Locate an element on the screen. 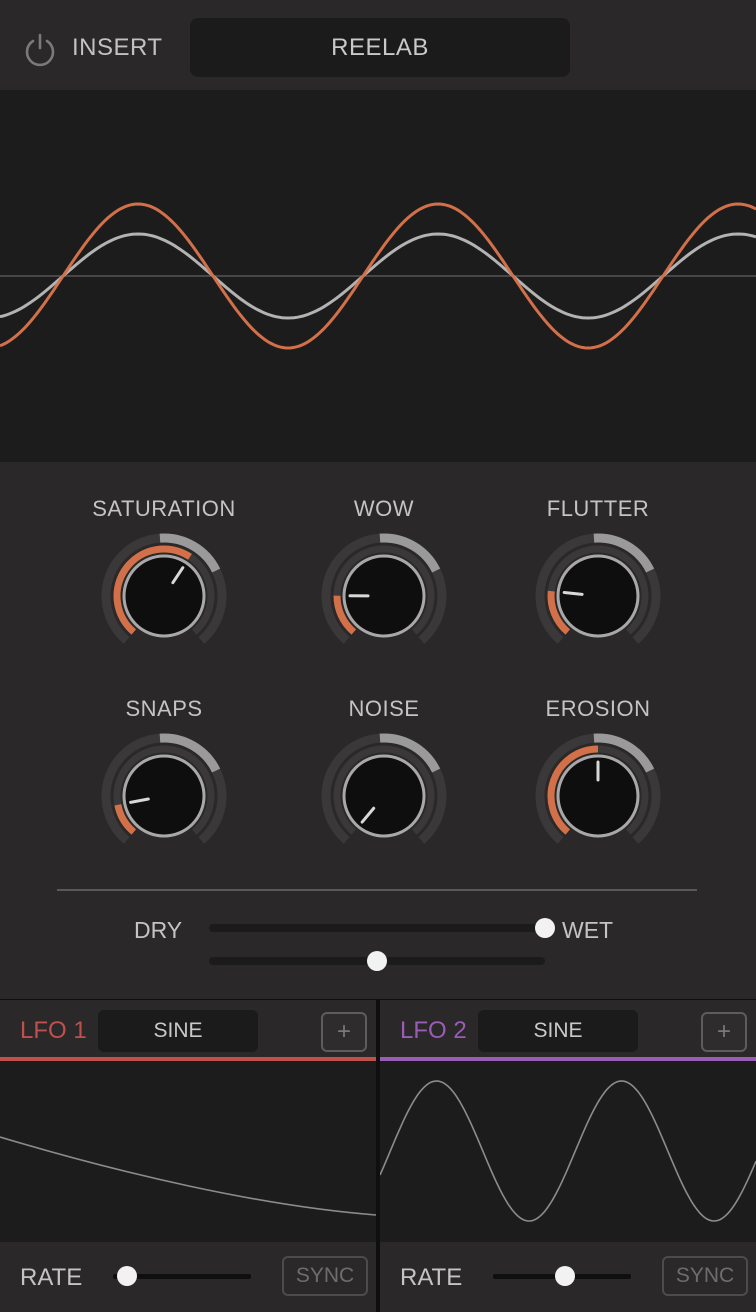 This screenshot has width=756, height=1312. knob-label: FLUTTER is located at coordinates (598, 508).